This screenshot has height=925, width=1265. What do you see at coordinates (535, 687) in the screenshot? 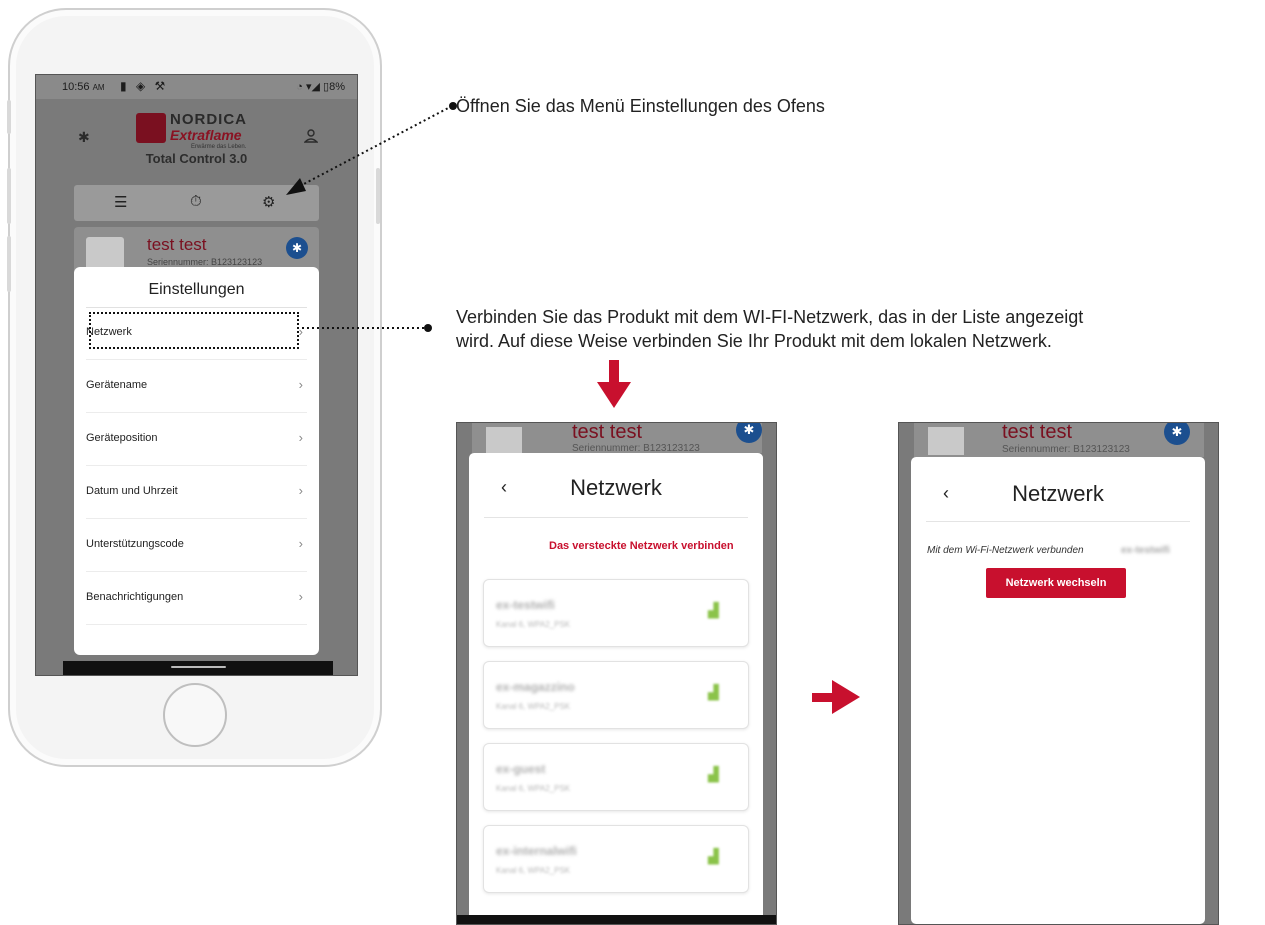
I see `wifi-ssid: ex-magazzino` at bounding box center [535, 687].